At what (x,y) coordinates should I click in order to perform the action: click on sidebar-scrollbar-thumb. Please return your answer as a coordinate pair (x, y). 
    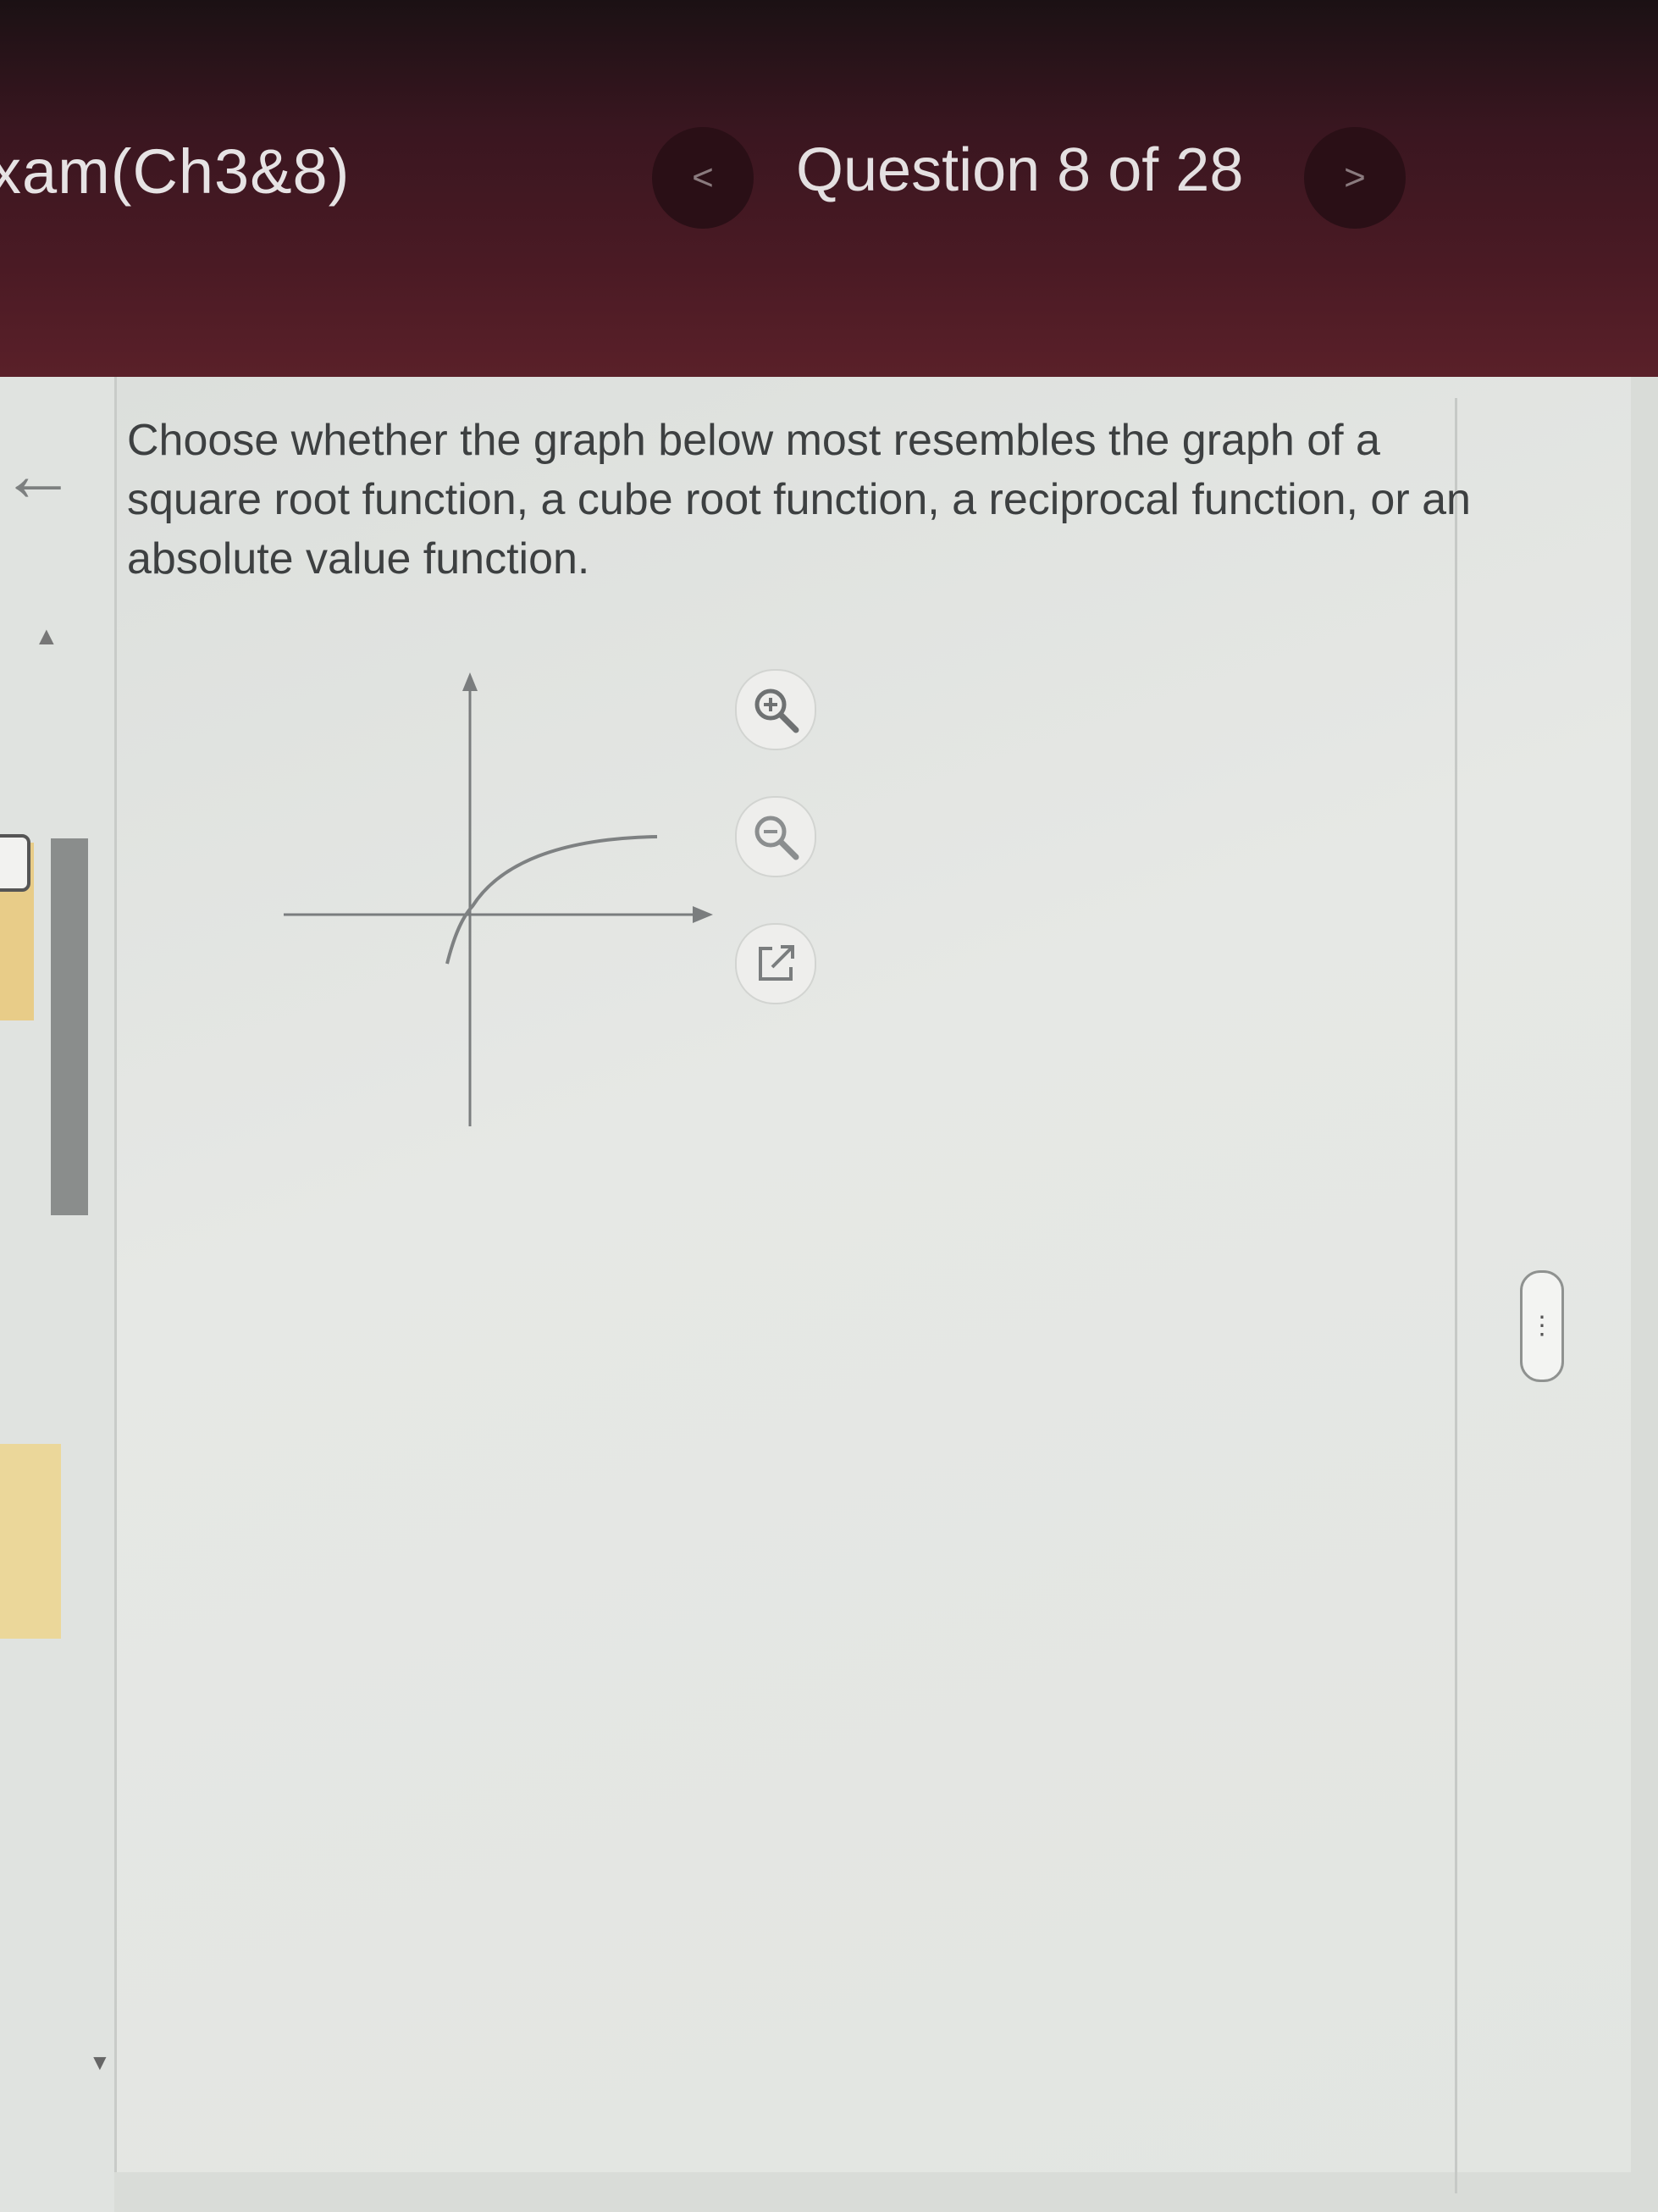
    Looking at the image, I should click on (69, 1026).